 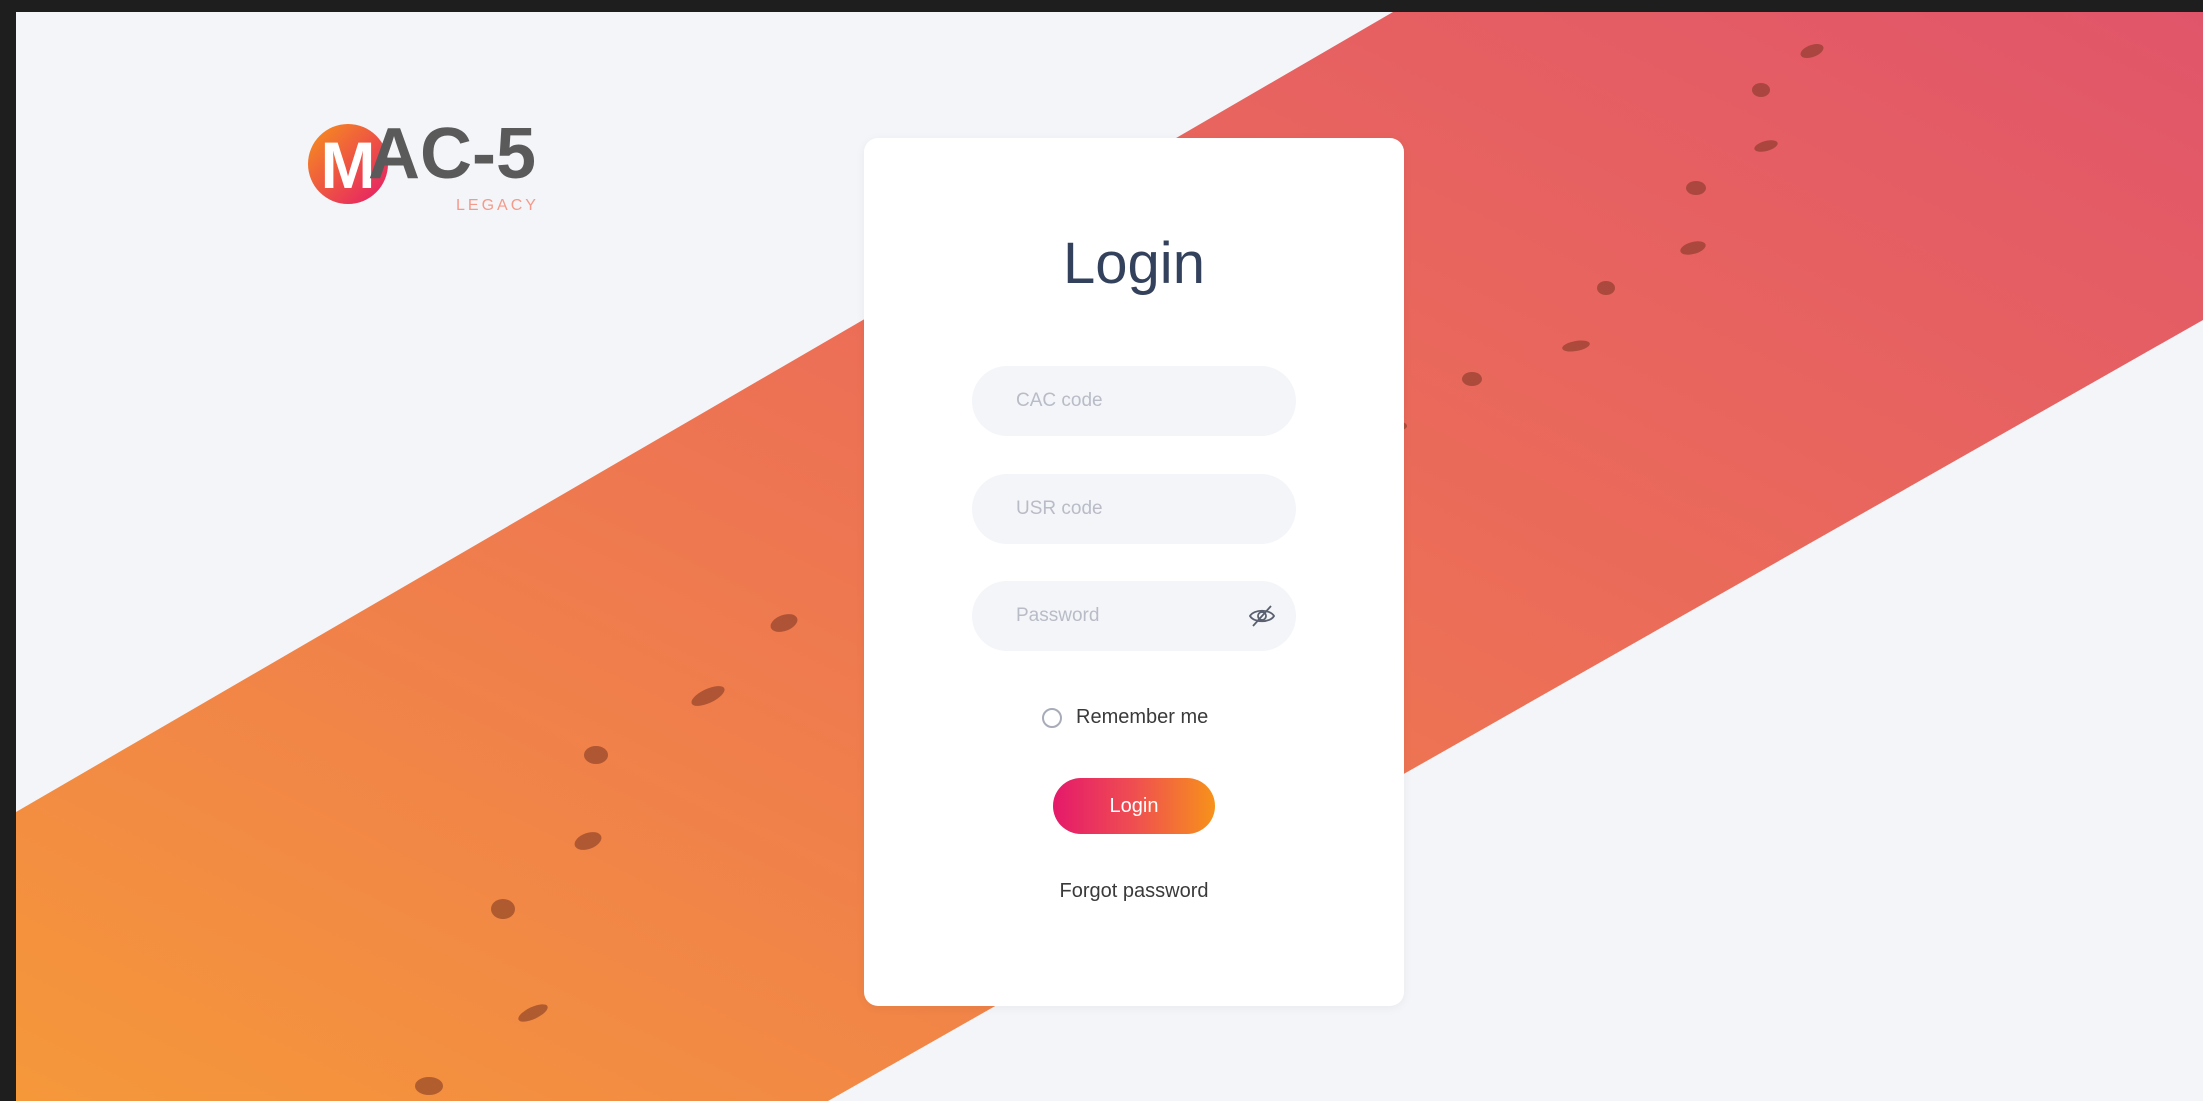 I want to click on login-title: Login, so click(x=1134, y=263).